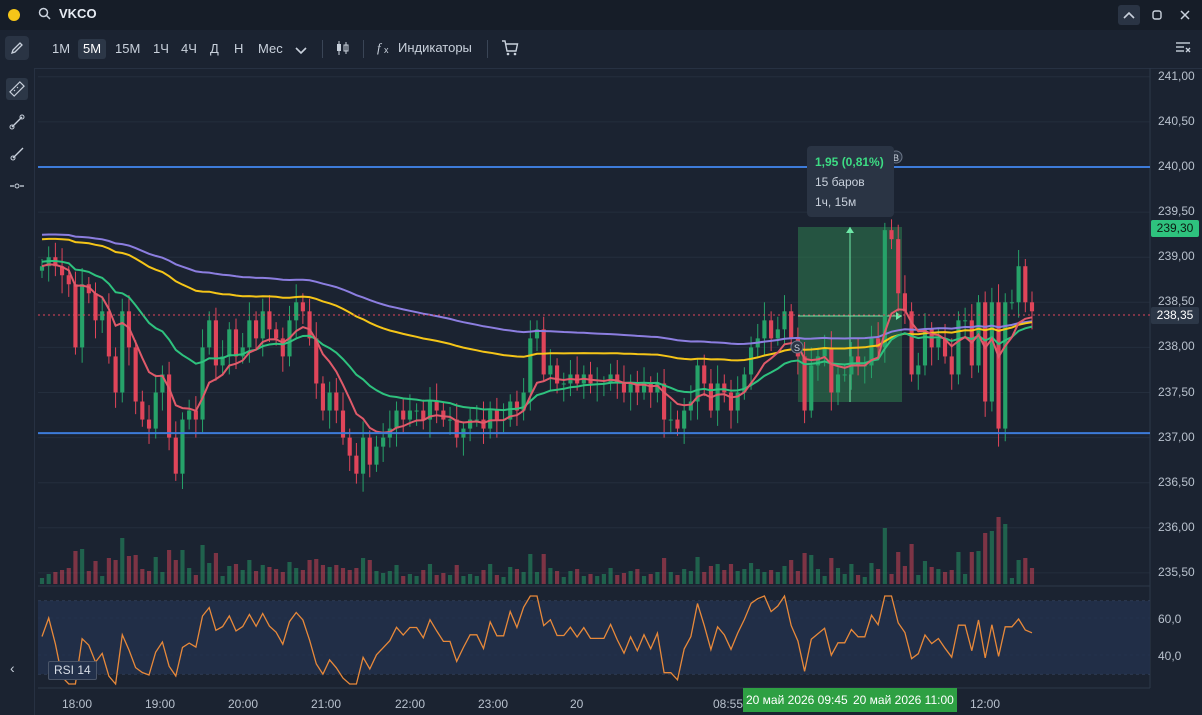 The height and width of the screenshot is (715, 1202). I want to click on current-price-badge: 239,30, so click(1175, 228).